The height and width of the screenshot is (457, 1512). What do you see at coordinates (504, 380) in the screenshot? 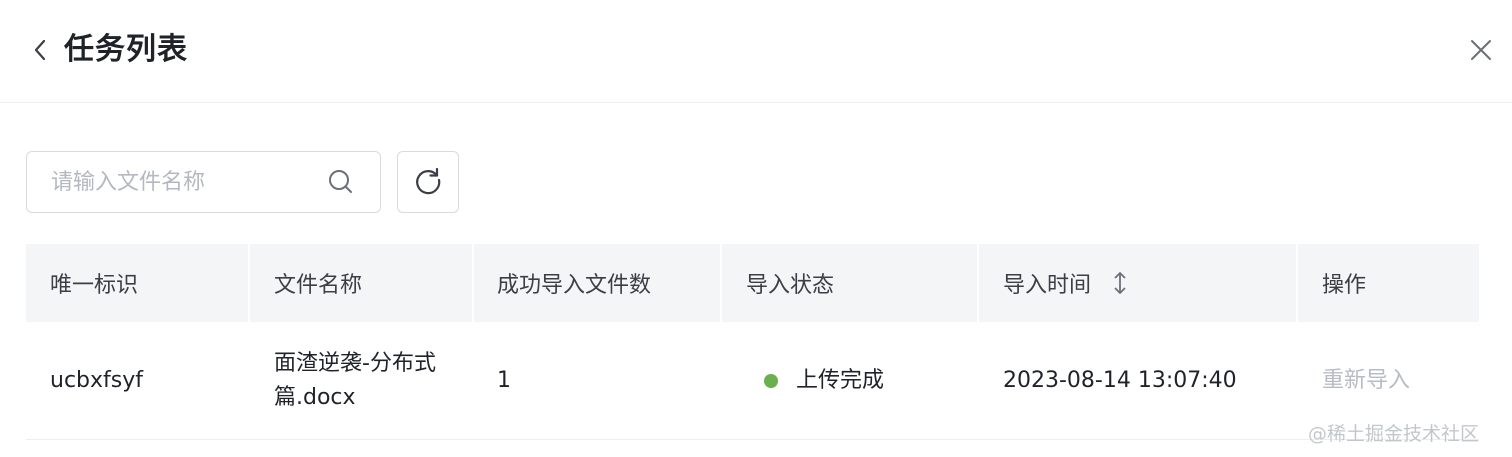
I see `cell-success-count: 1` at bounding box center [504, 380].